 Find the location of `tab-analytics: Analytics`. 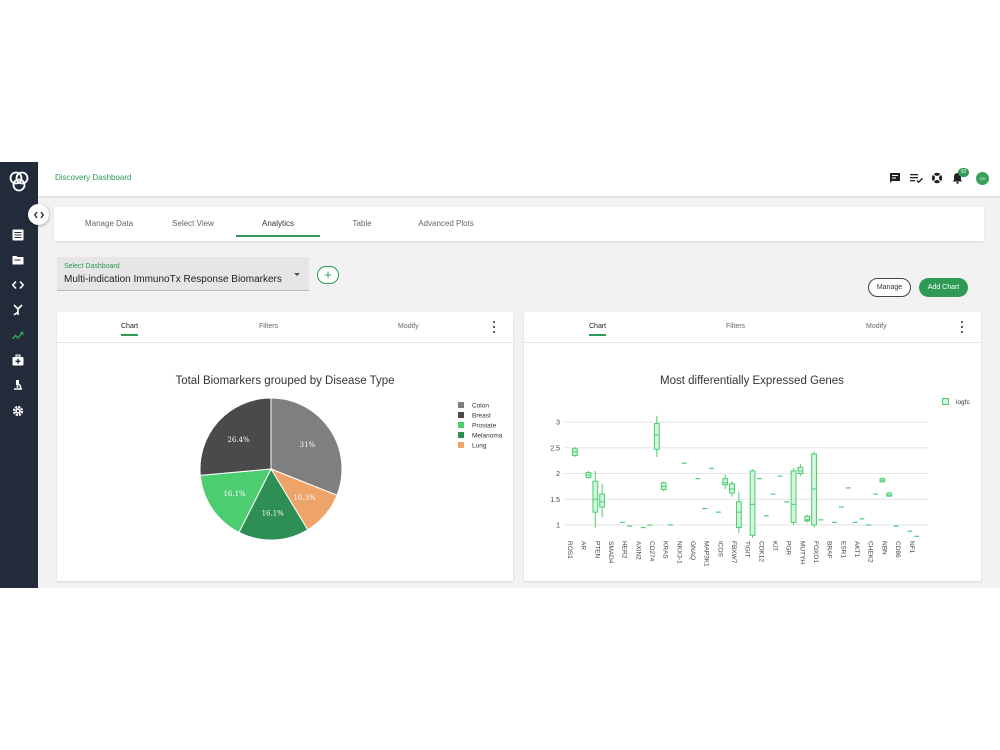

tab-analytics: Analytics is located at coordinates (278, 224).